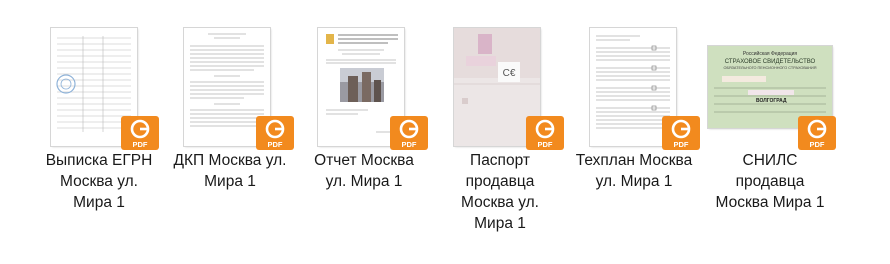 Image resolution: width=890 pixels, height=264 pixels. What do you see at coordinates (770, 62) in the screenshot?
I see `card-title: СТРАХОВОЕ СВИДЕТЕЛЬСТВО` at bounding box center [770, 62].